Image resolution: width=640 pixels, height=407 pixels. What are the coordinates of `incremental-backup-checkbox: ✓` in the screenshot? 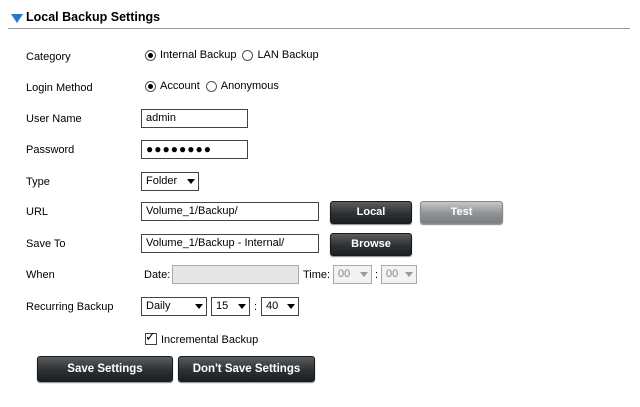 It's located at (151, 337).